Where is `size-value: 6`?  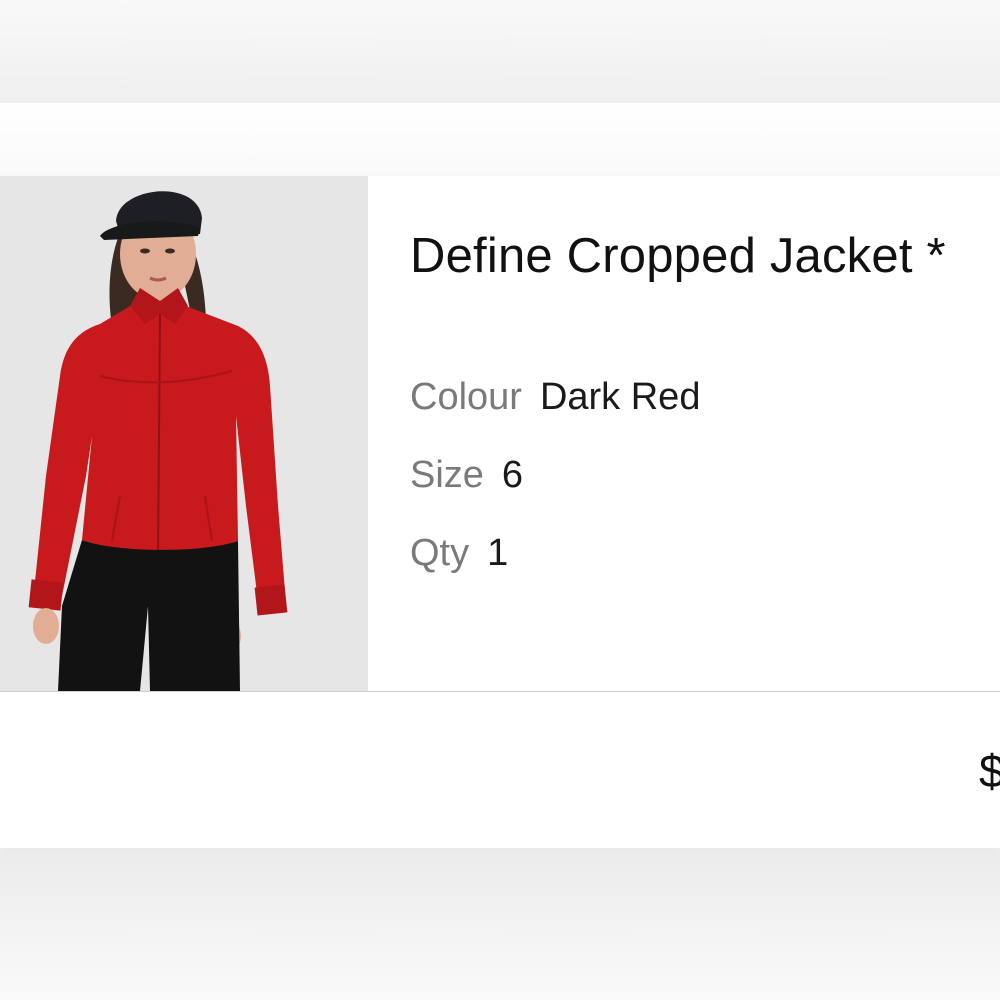
size-value: 6 is located at coordinates (512, 475).